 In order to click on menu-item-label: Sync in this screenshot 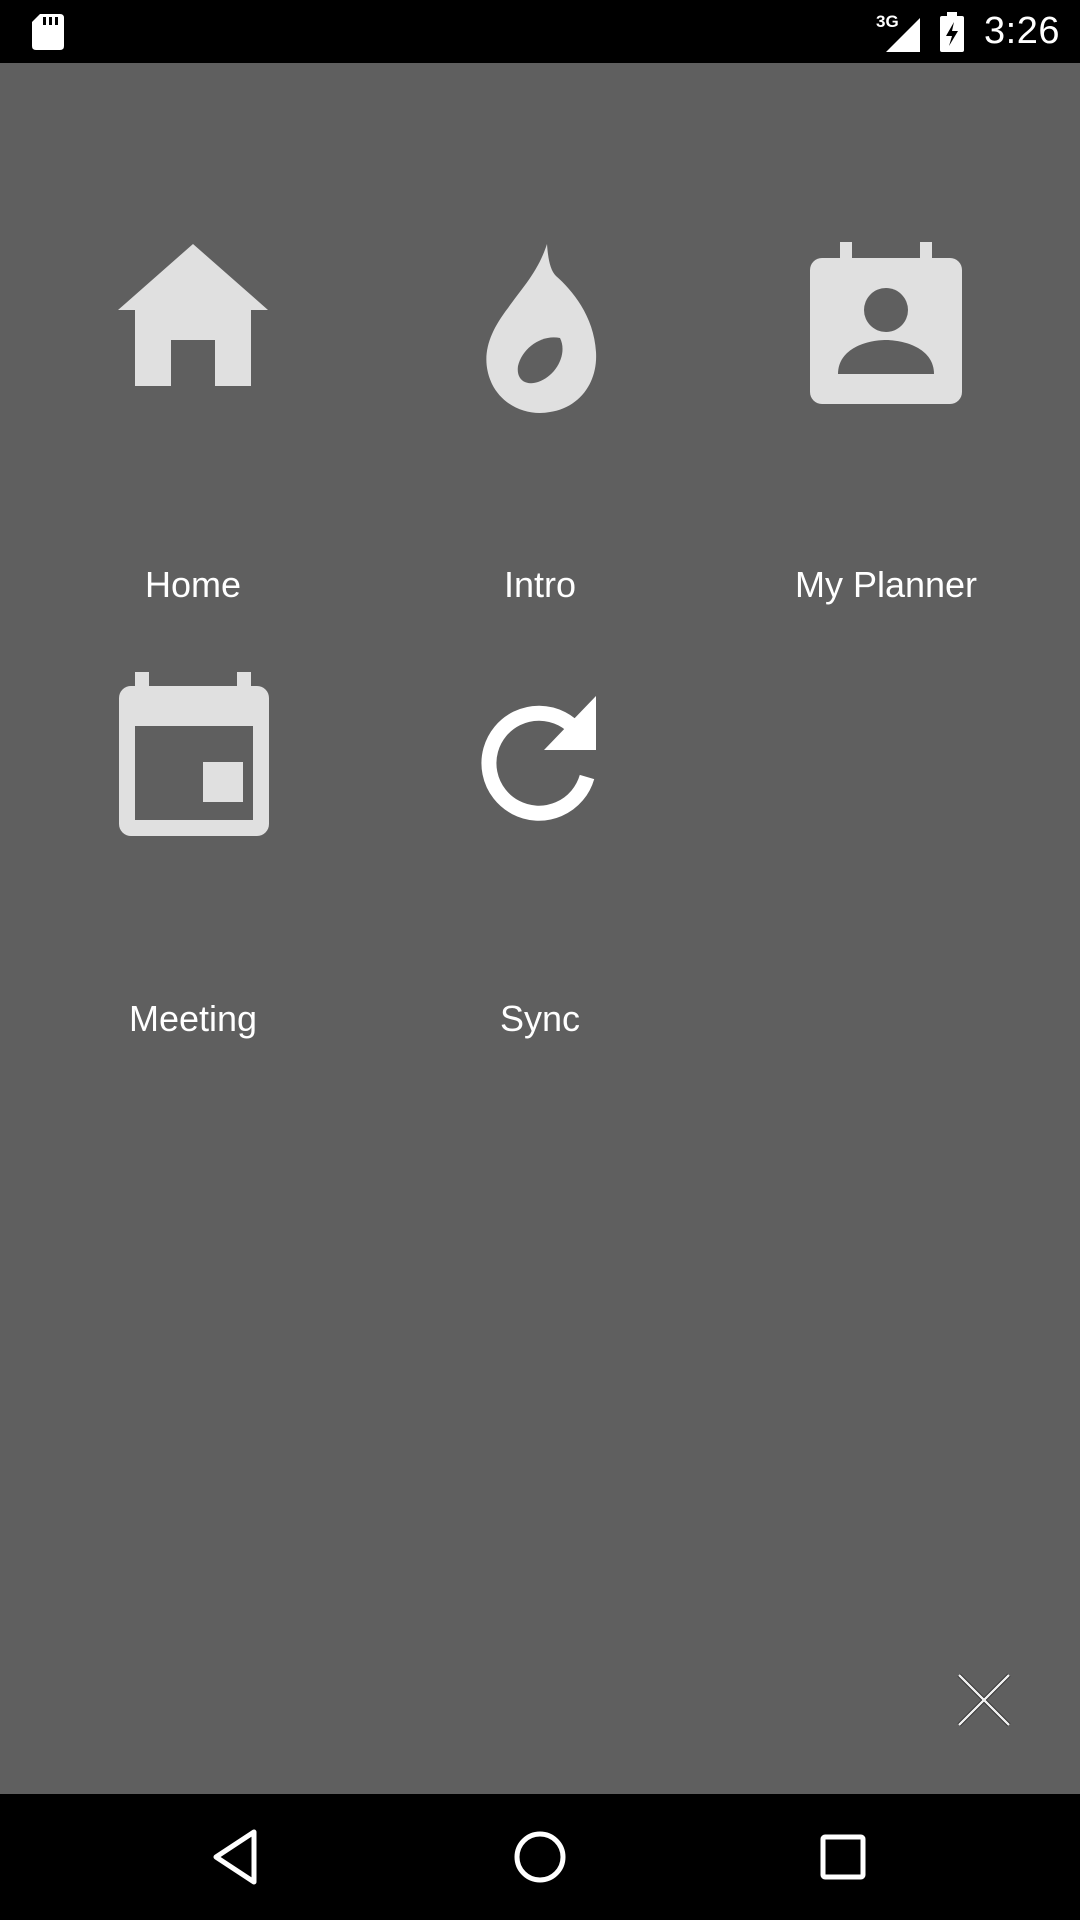, I will do `click(540, 1018)`.